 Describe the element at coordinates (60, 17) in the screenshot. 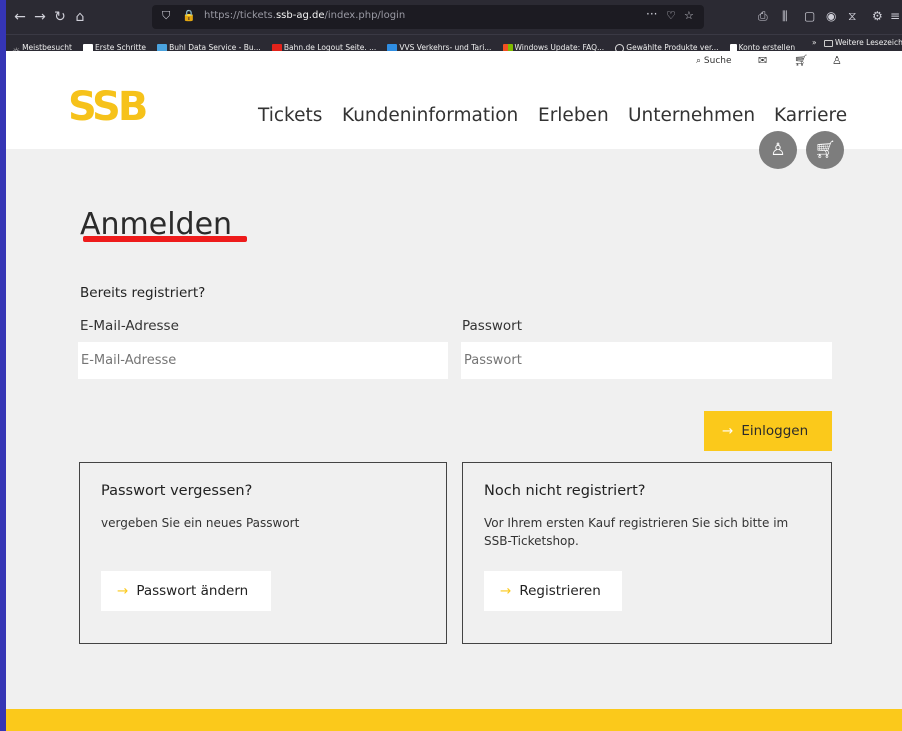

I see `reload-icon: ↻` at that location.